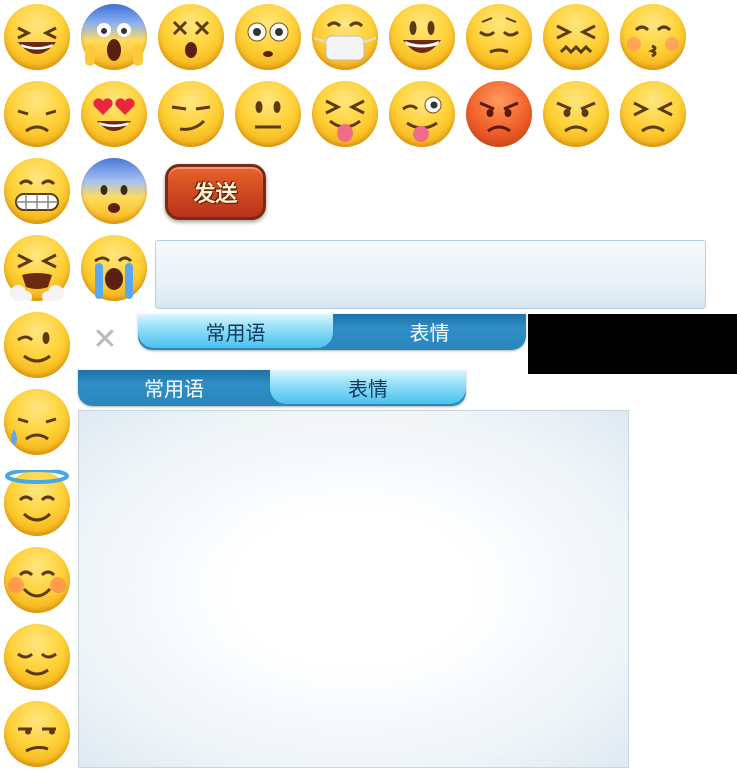  I want to click on relieved-face-icon, so click(37, 657).